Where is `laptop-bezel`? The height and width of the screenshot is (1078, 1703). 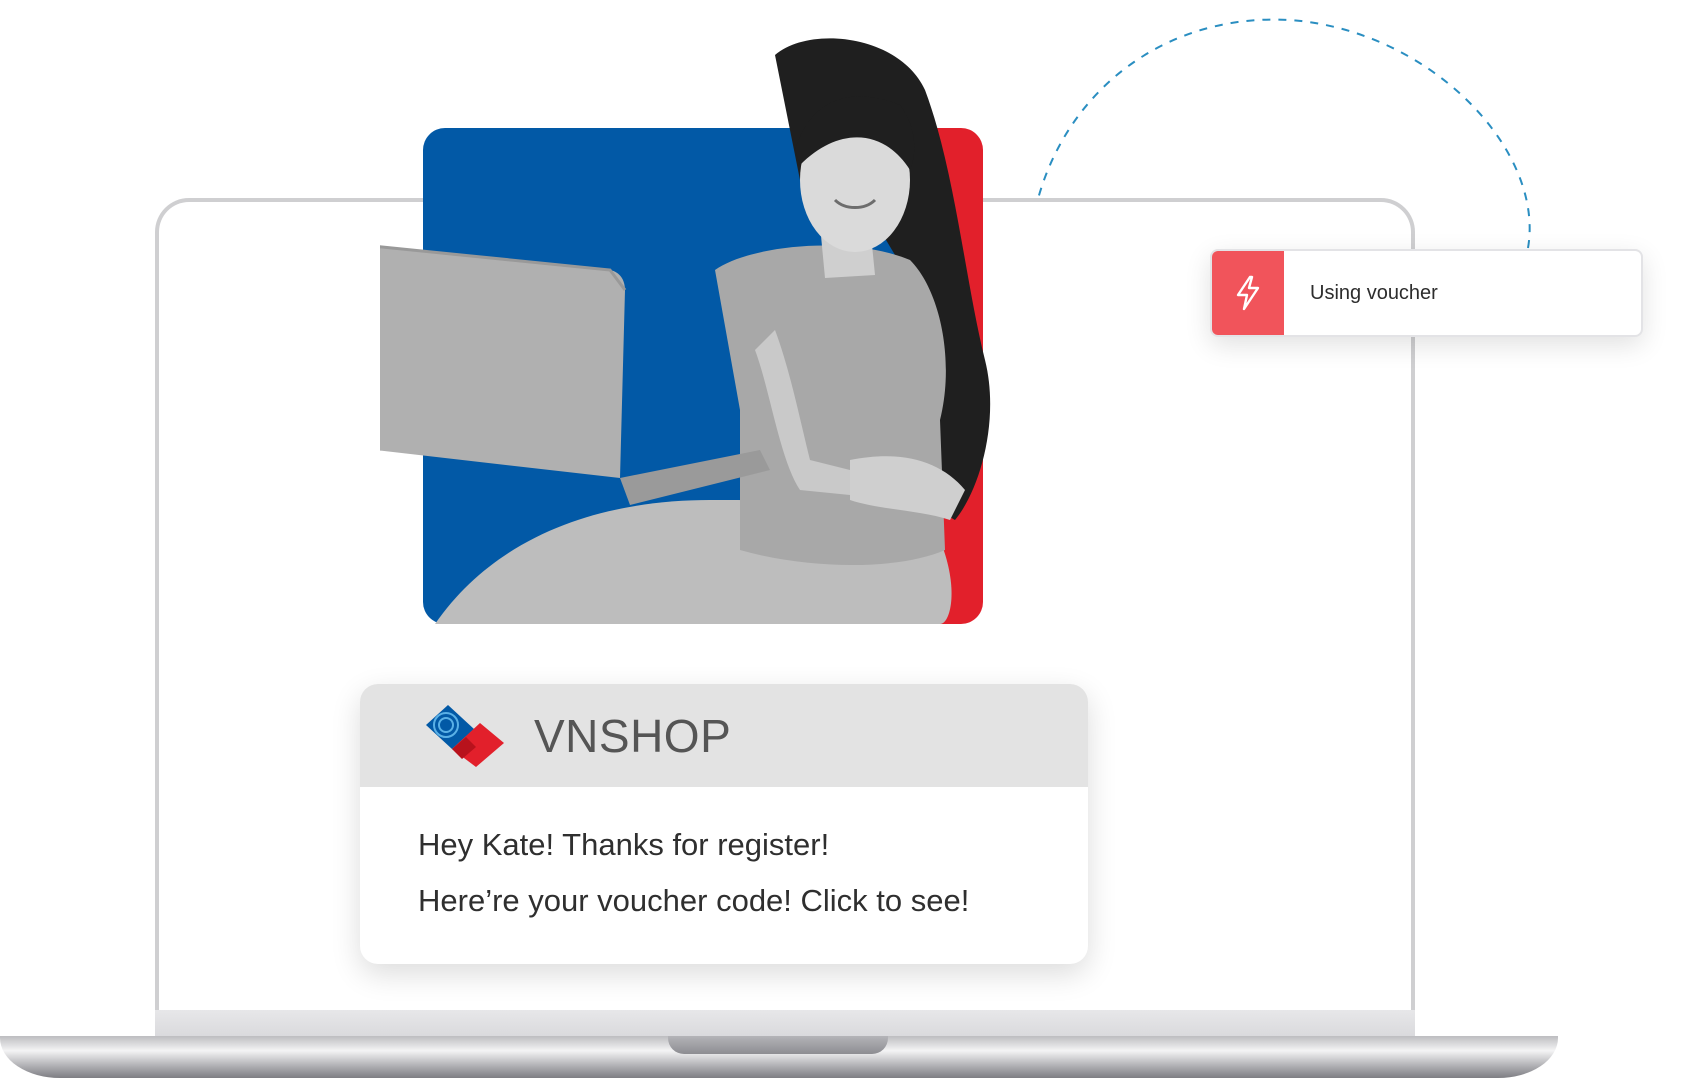 laptop-bezel is located at coordinates (785, 1024).